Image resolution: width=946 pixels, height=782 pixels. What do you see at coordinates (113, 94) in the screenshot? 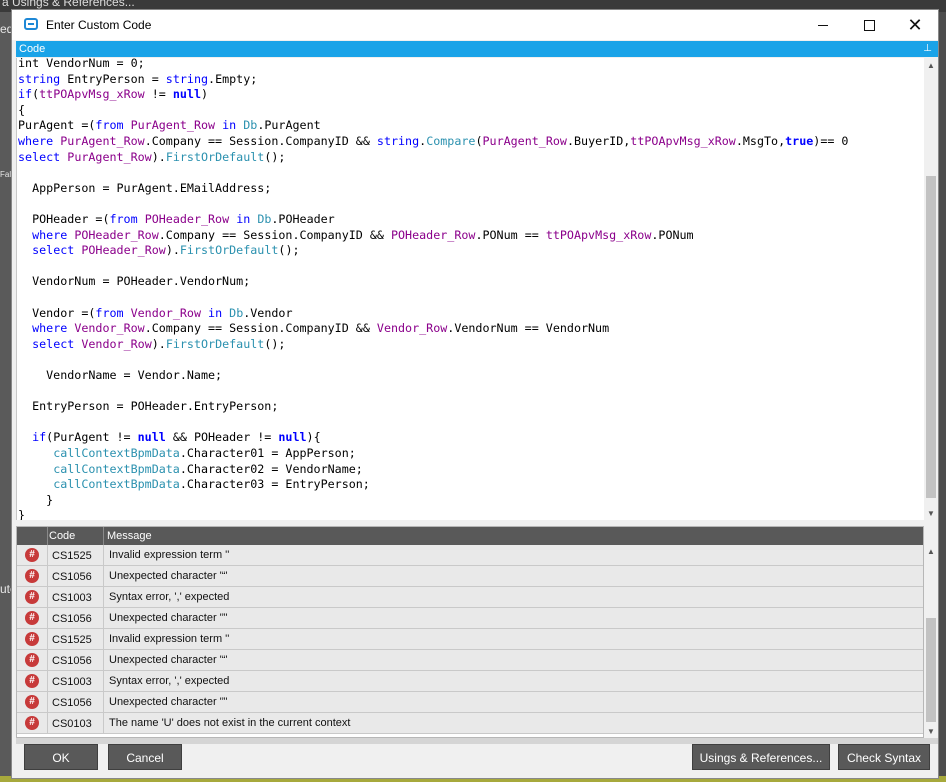
I see `code-line: if(ttPOApvMsg_xRow != null)` at bounding box center [113, 94].